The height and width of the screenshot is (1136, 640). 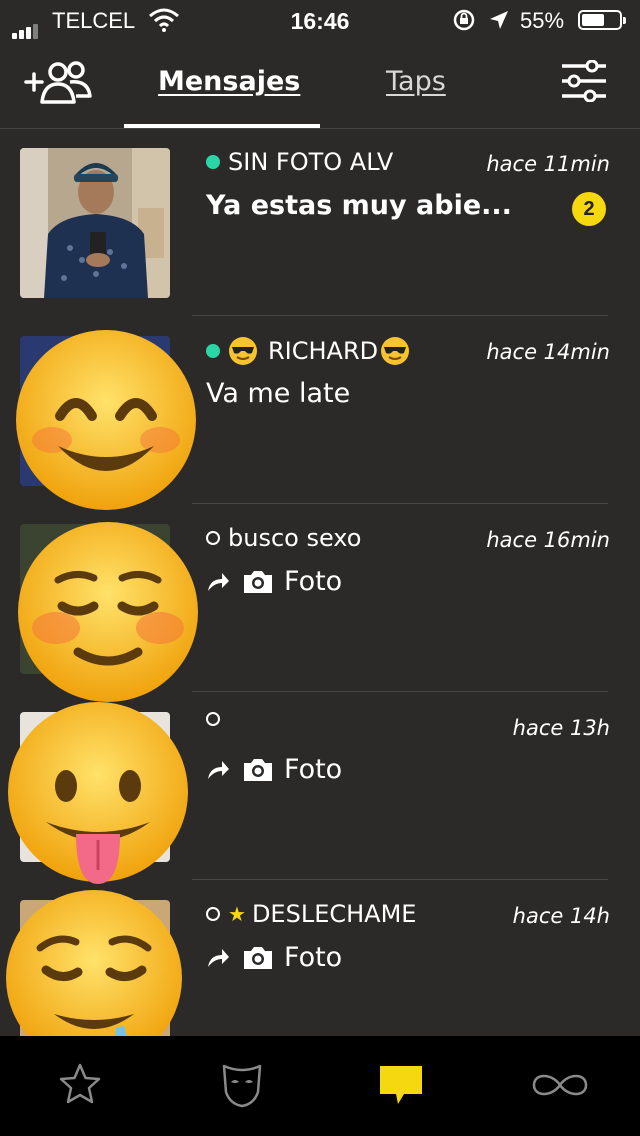 What do you see at coordinates (542, 20) in the screenshot?
I see `battery-percent: 55%` at bounding box center [542, 20].